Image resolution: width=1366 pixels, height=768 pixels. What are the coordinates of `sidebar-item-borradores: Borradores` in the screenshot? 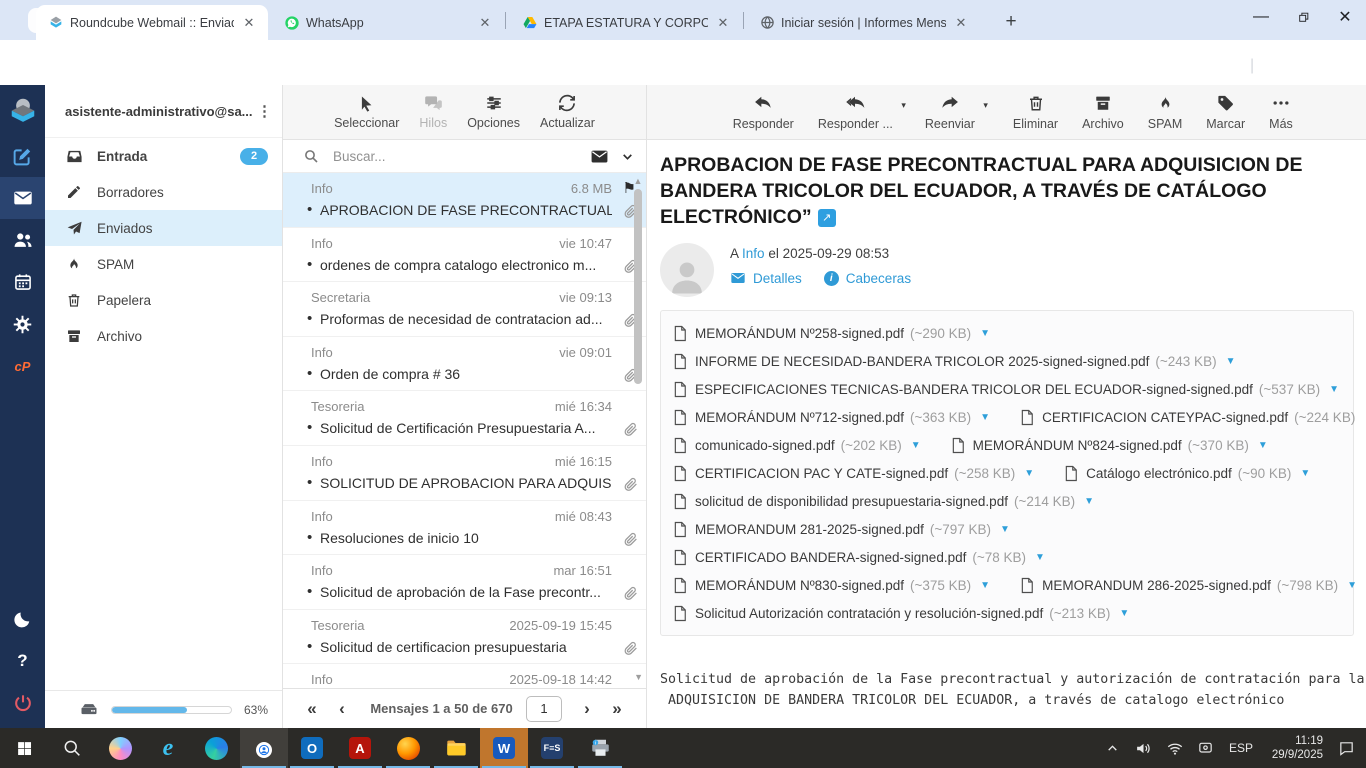 It's located at (163, 192).